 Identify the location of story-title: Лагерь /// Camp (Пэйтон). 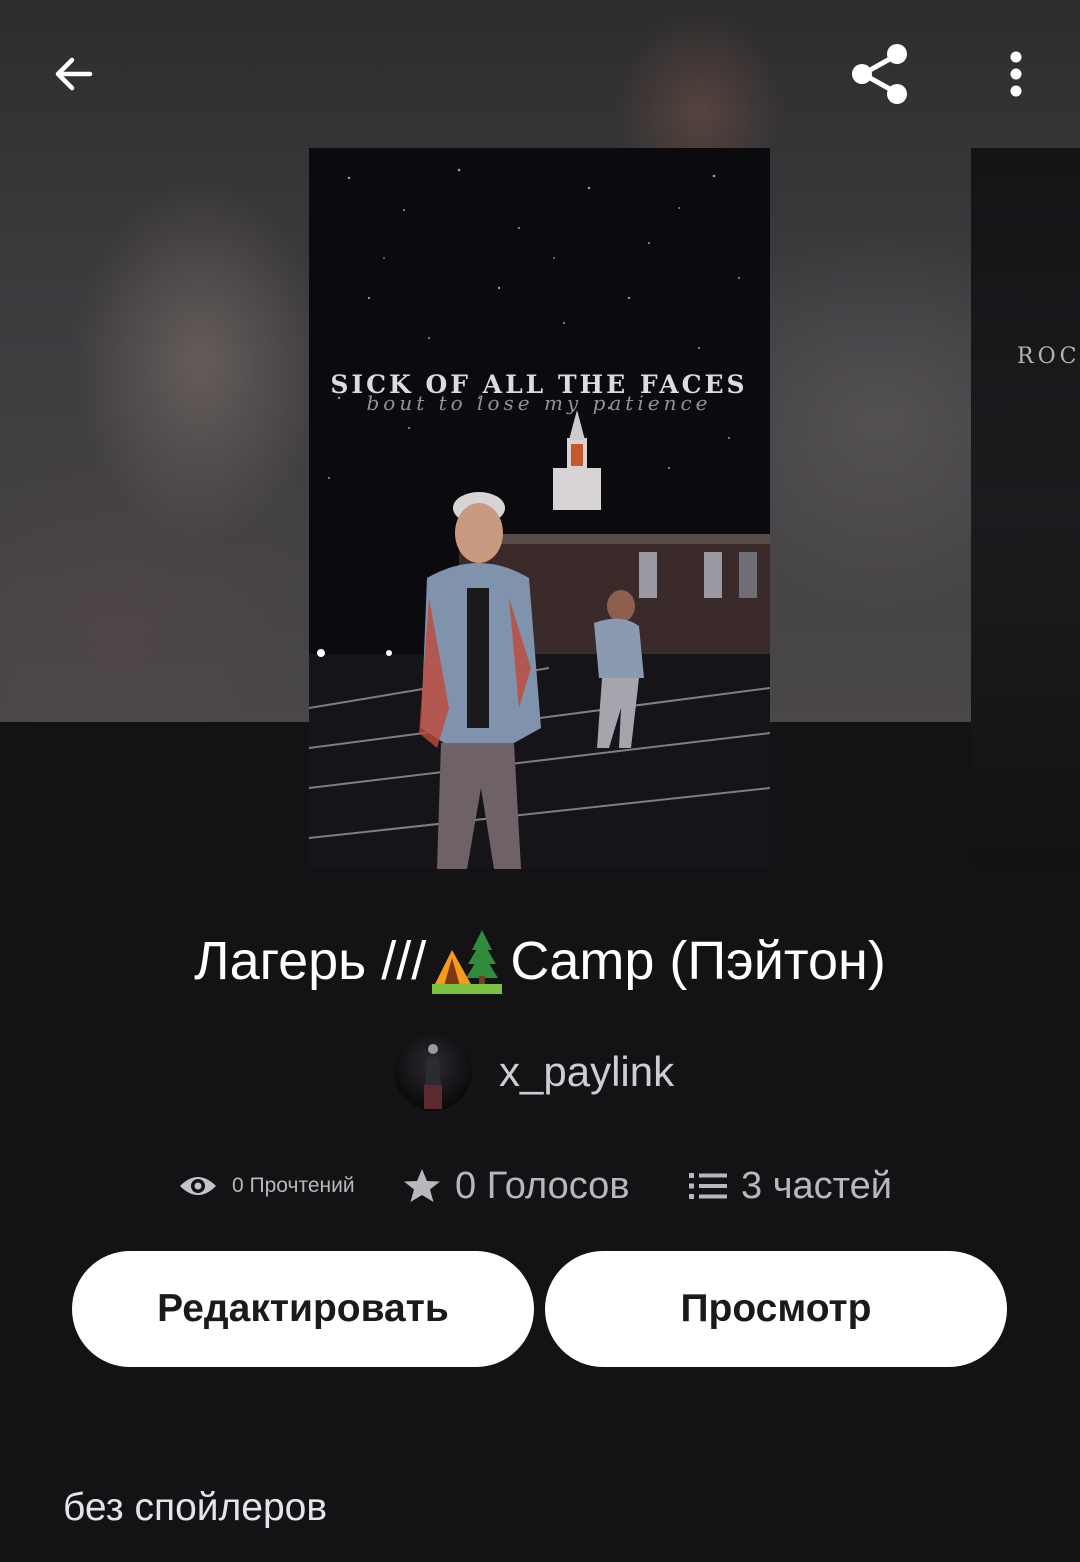
(540, 959).